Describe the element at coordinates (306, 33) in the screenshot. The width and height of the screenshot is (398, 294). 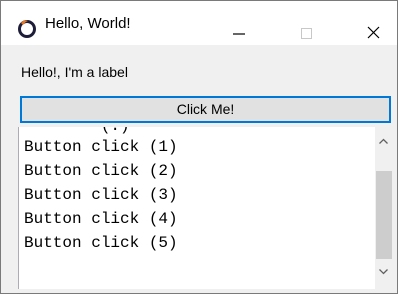
I see `maximize-icon` at that location.